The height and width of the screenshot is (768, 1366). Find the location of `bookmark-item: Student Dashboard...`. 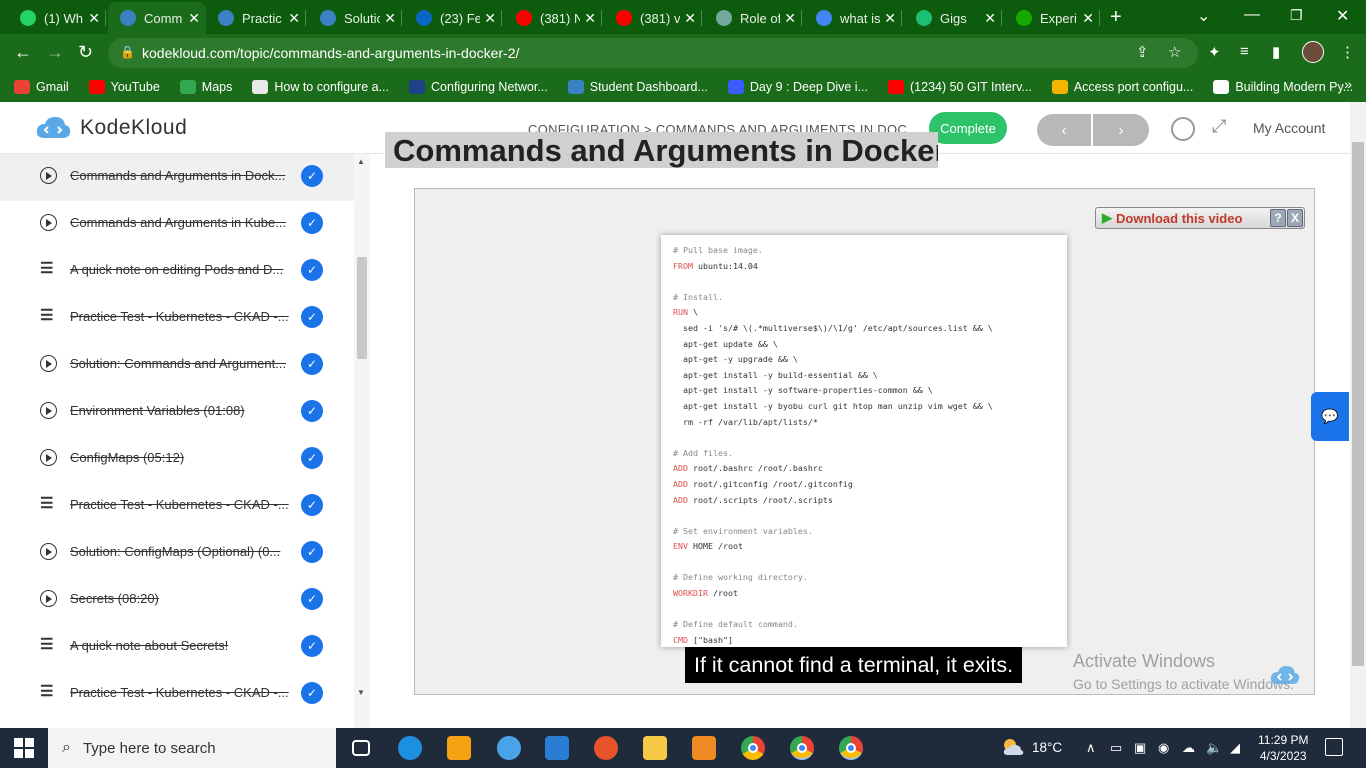

bookmark-item: Student Dashboard... is located at coordinates (637, 87).